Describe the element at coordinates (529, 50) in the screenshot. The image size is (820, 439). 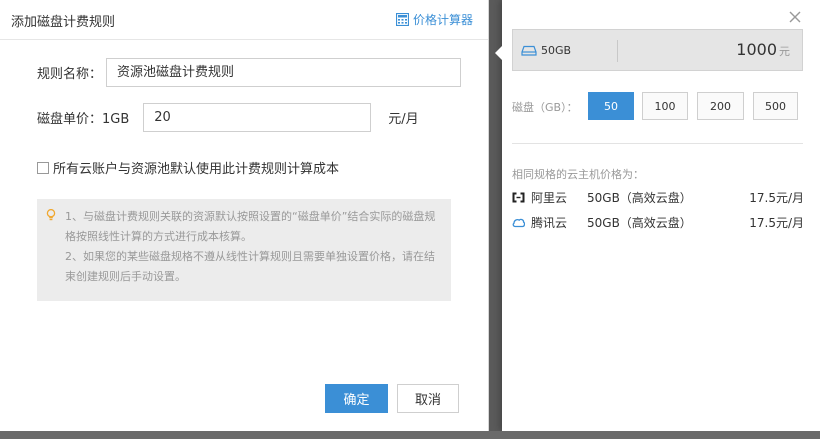
I see `disk-icon` at that location.